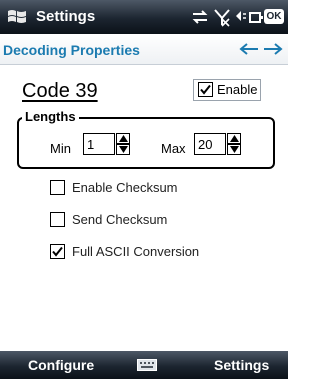 The width and height of the screenshot is (320, 379). Describe the element at coordinates (237, 89) in the screenshot. I see `enable-label: Enable` at that location.